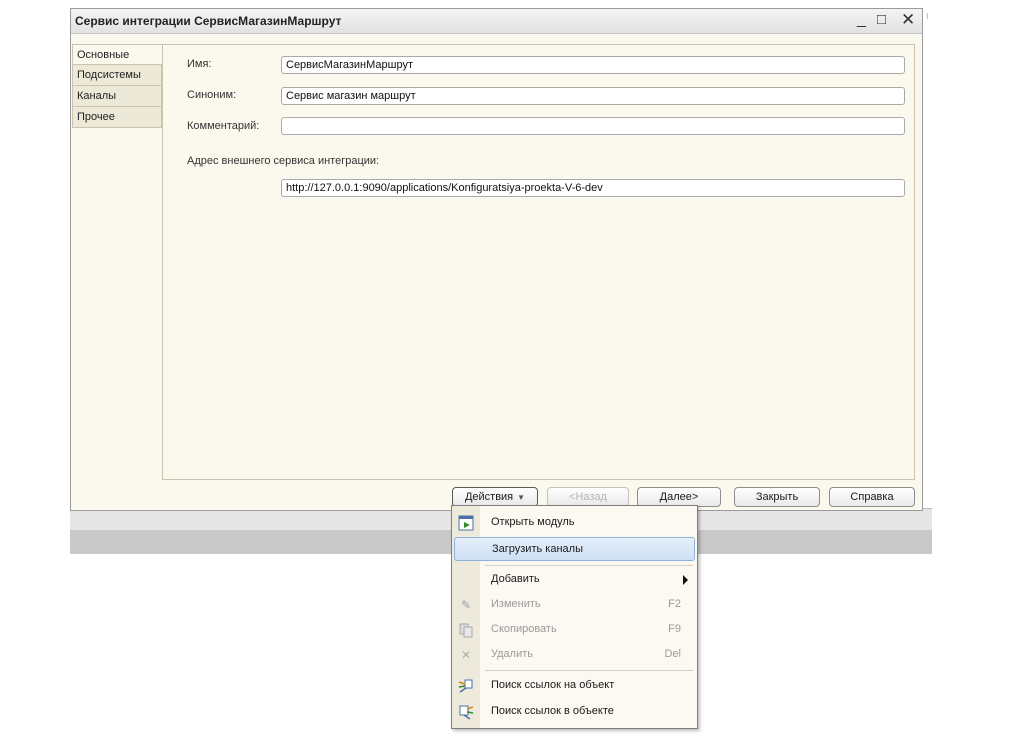  I want to click on find-references-in-icon, so click(466, 712).